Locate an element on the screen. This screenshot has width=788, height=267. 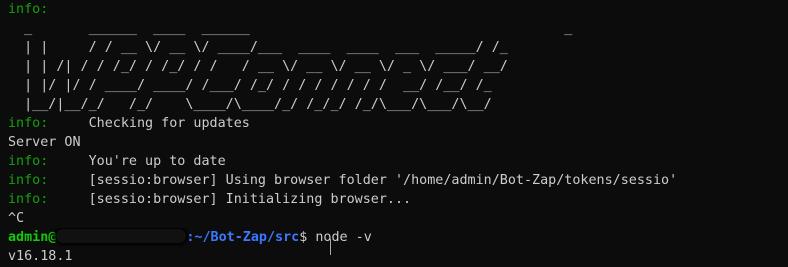
shell-prompt-line: admin@ :~/Bot-Zap/src$ node -v is located at coordinates (398, 237).